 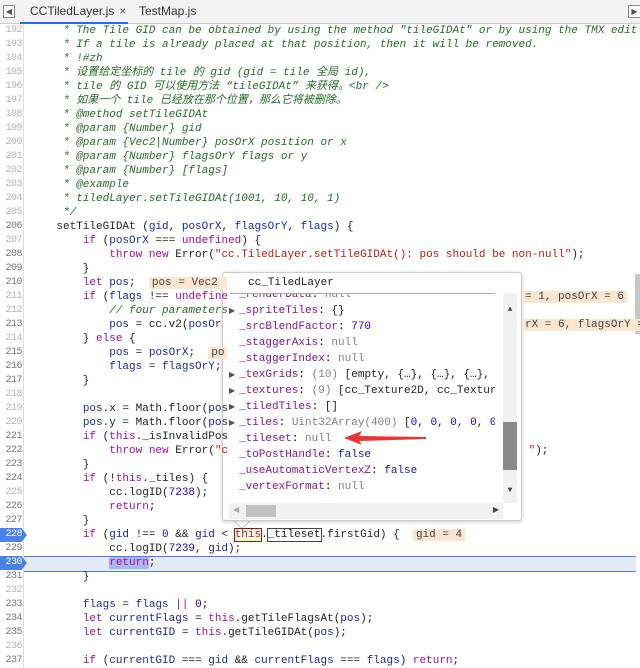 What do you see at coordinates (510, 490) in the screenshot?
I see `scroll-down-icon: ▼` at bounding box center [510, 490].